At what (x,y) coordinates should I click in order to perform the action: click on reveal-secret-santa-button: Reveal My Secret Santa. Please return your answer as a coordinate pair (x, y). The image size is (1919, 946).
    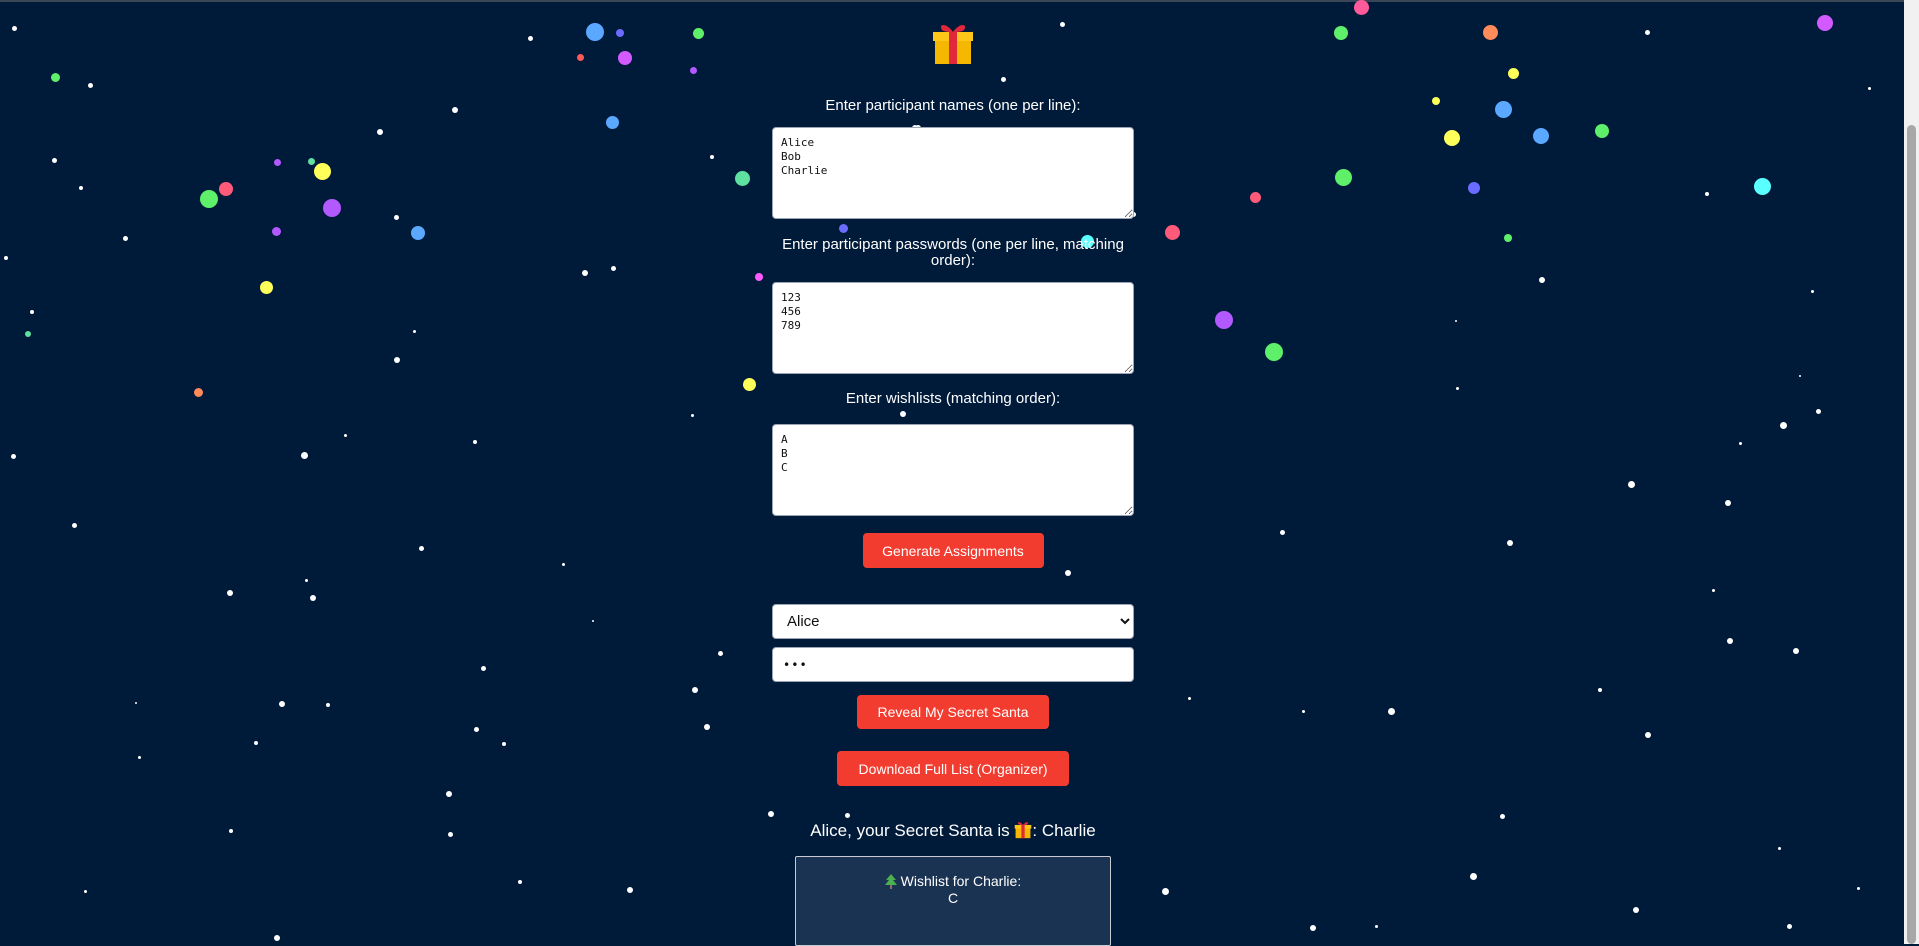
    Looking at the image, I should click on (953, 712).